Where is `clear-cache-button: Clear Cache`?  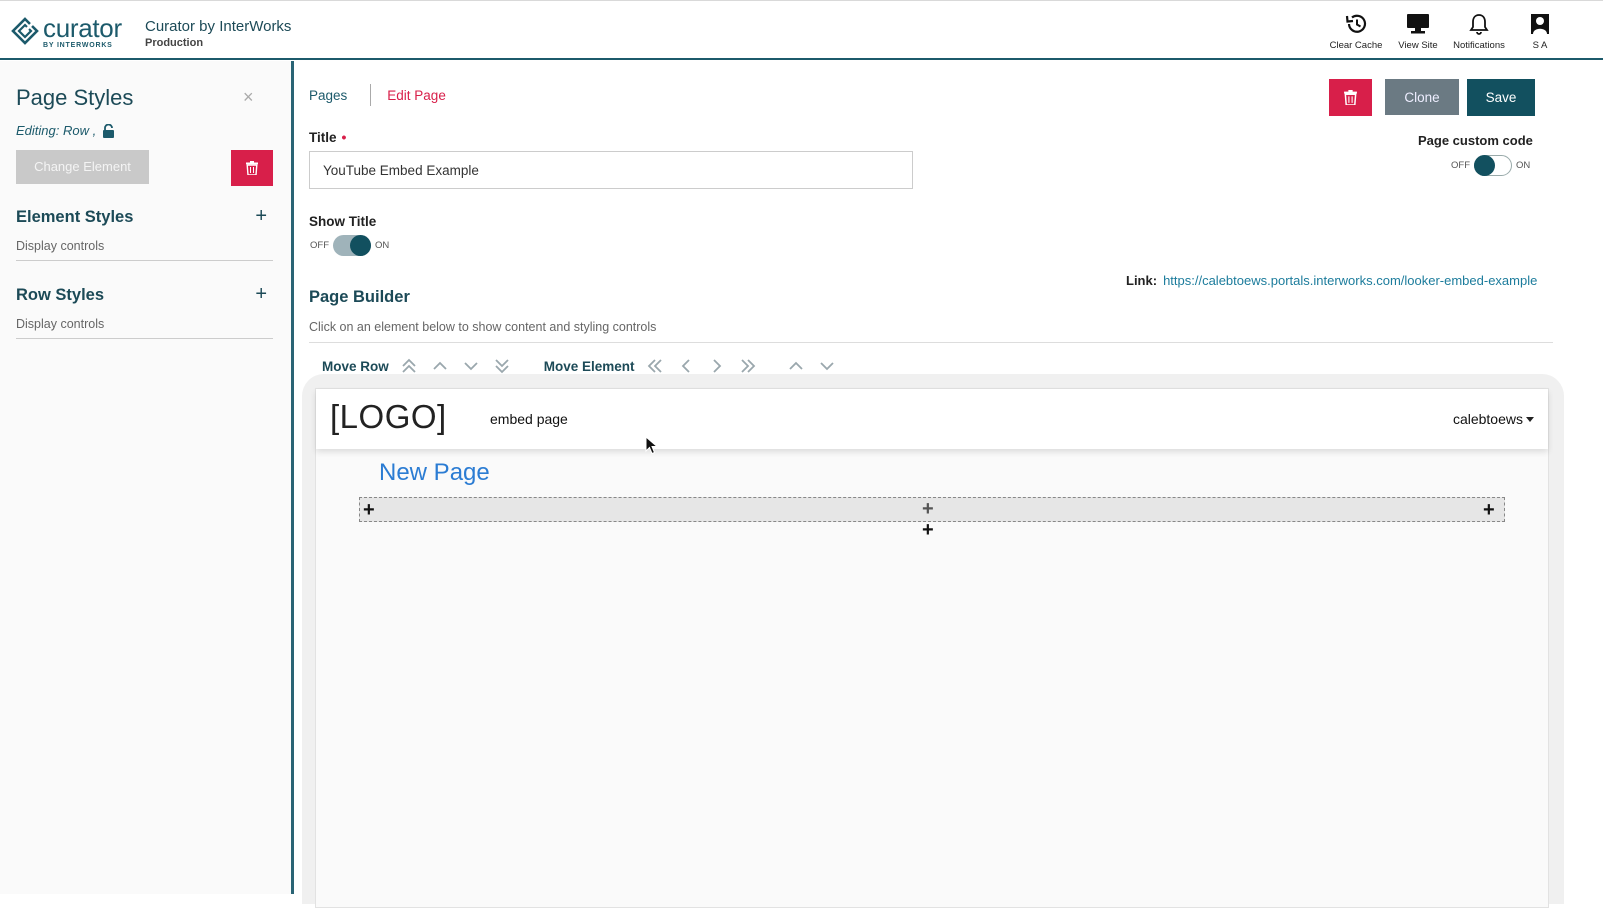 clear-cache-button: Clear Cache is located at coordinates (1356, 32).